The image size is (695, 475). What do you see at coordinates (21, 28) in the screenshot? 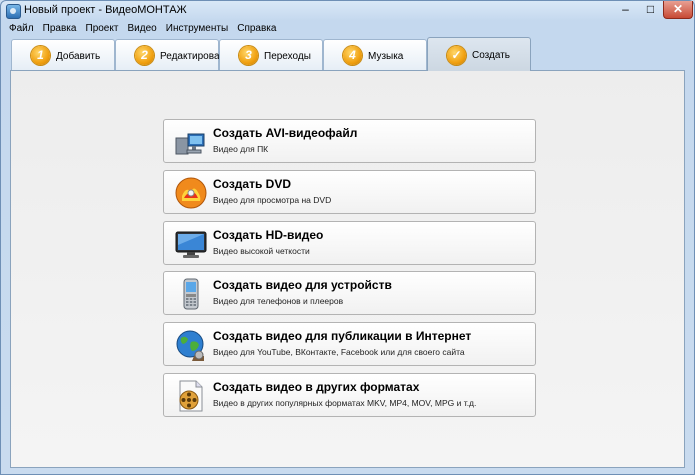
I see `menu-file: Файл` at bounding box center [21, 28].